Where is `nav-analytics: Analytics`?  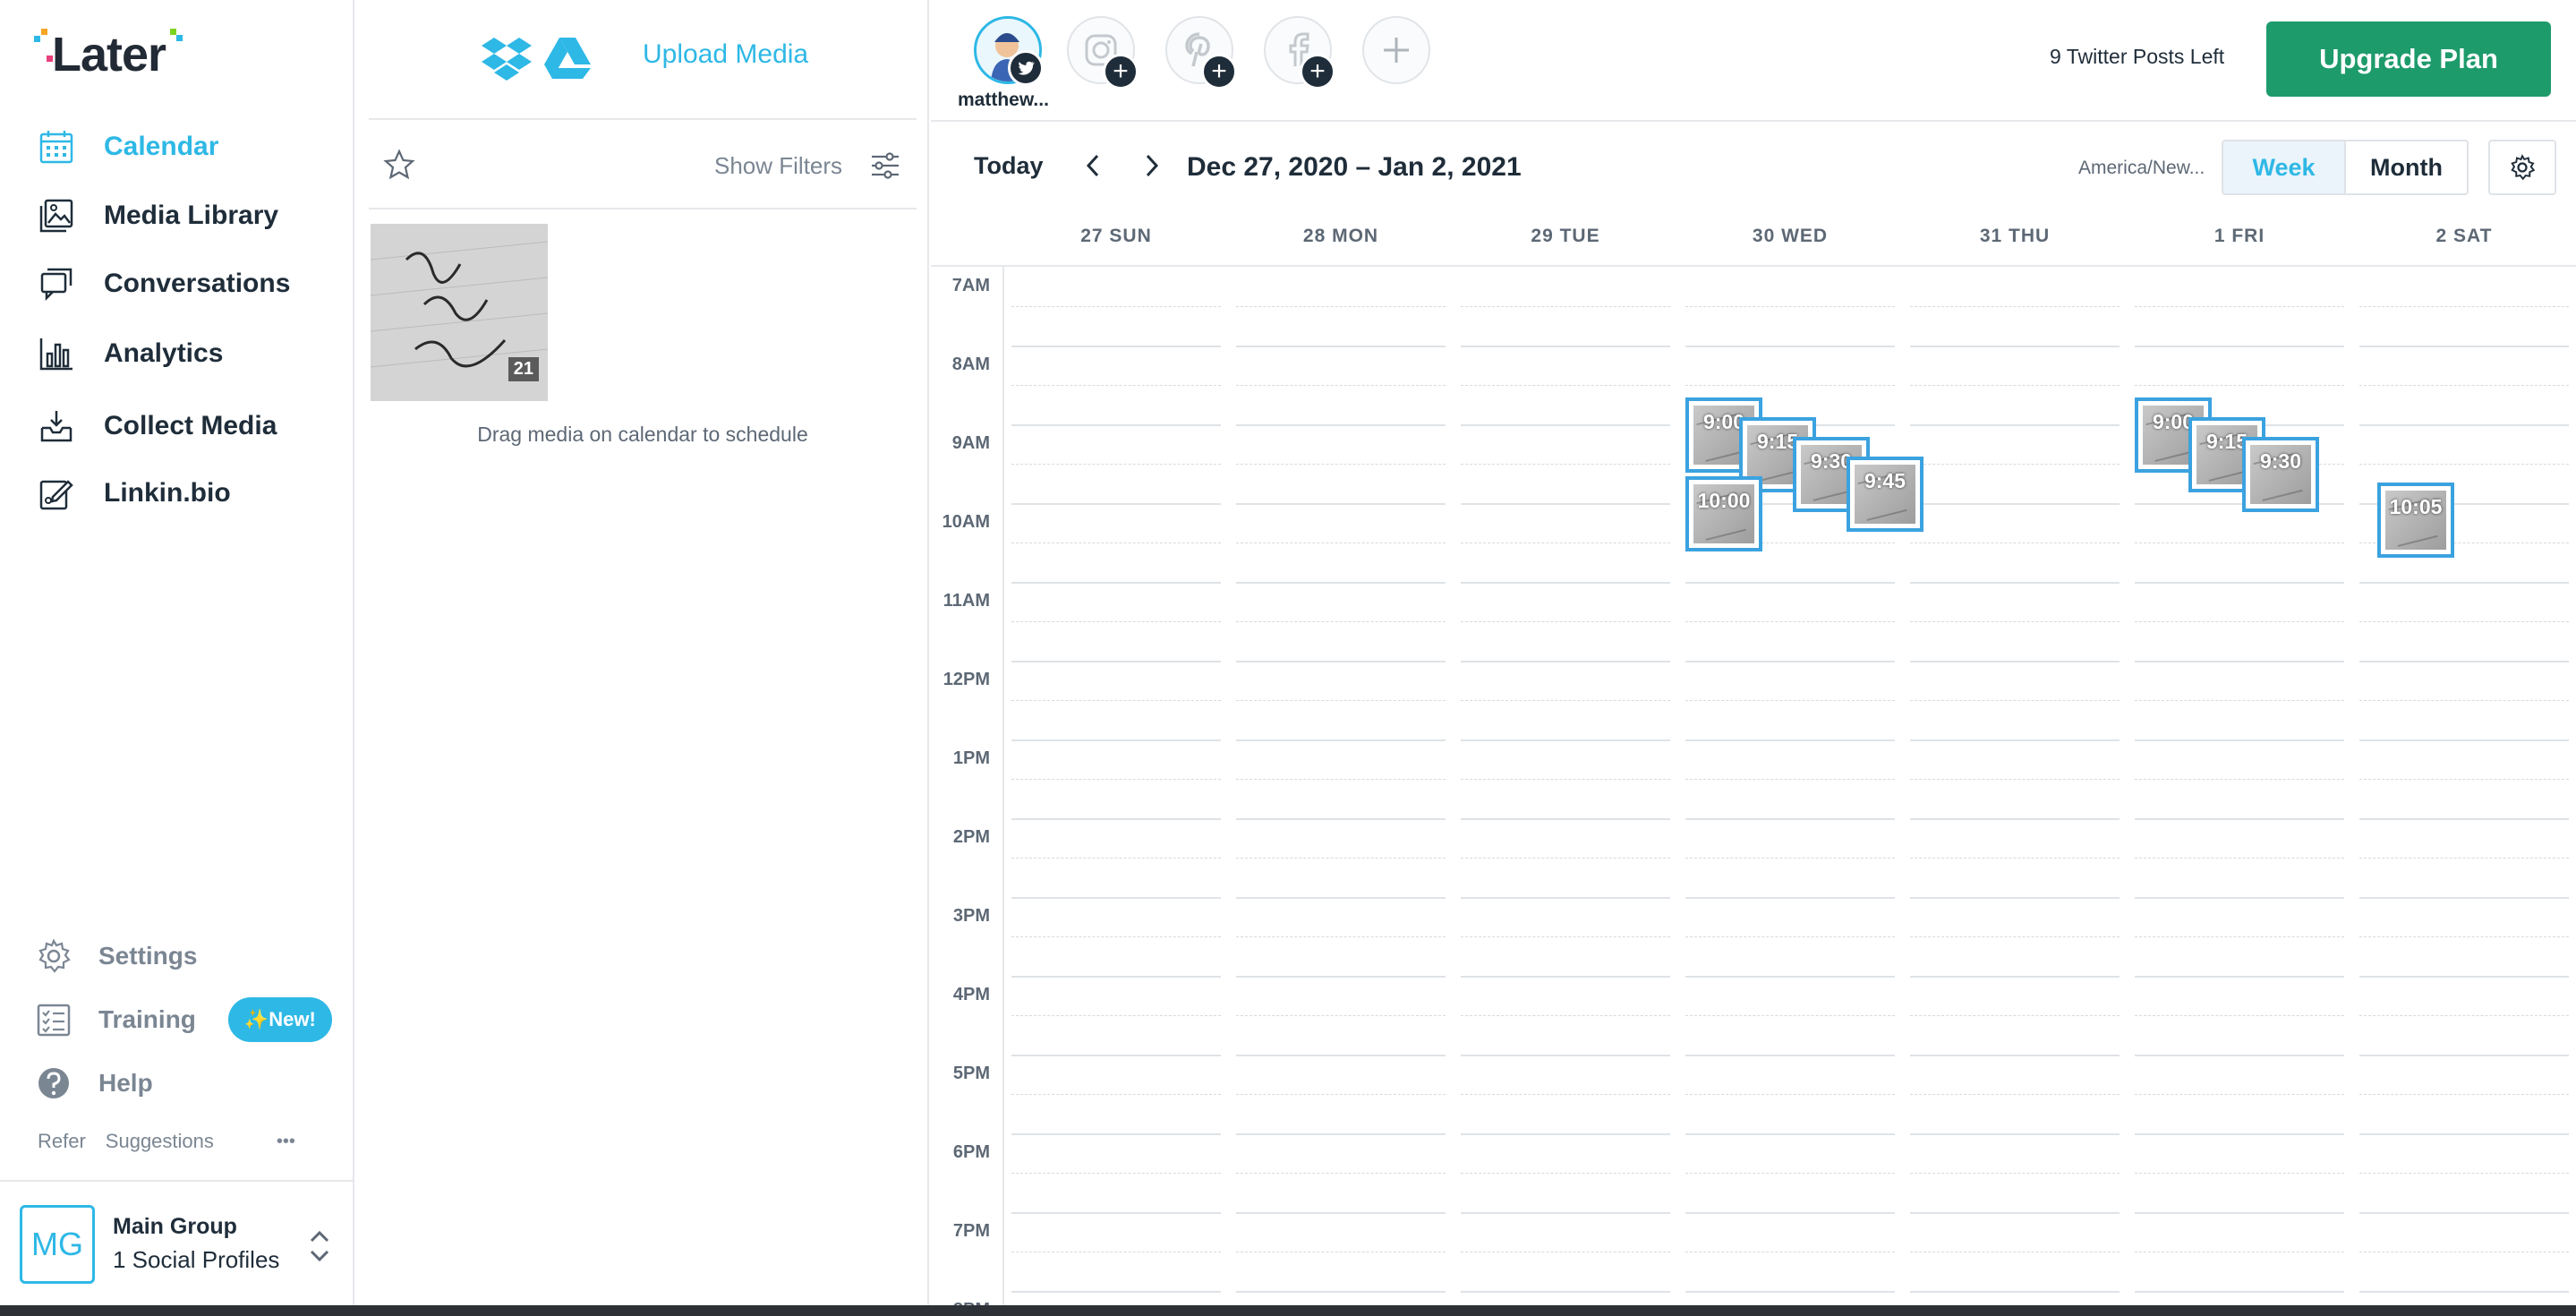 nav-analytics: Analytics is located at coordinates (188, 353).